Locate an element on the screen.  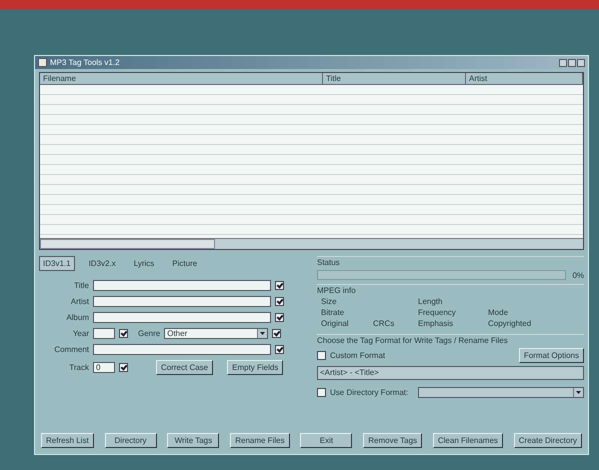
action-button: Create Directory is located at coordinates (548, 440).